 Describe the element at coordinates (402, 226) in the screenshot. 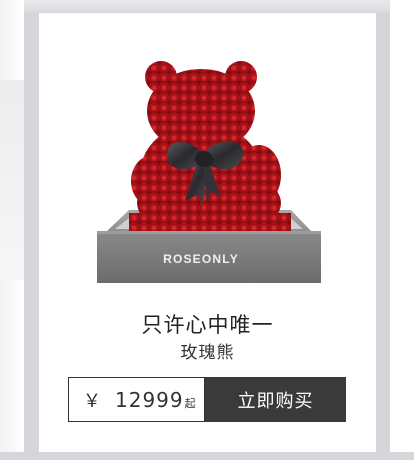

I see `next-product-card` at that location.